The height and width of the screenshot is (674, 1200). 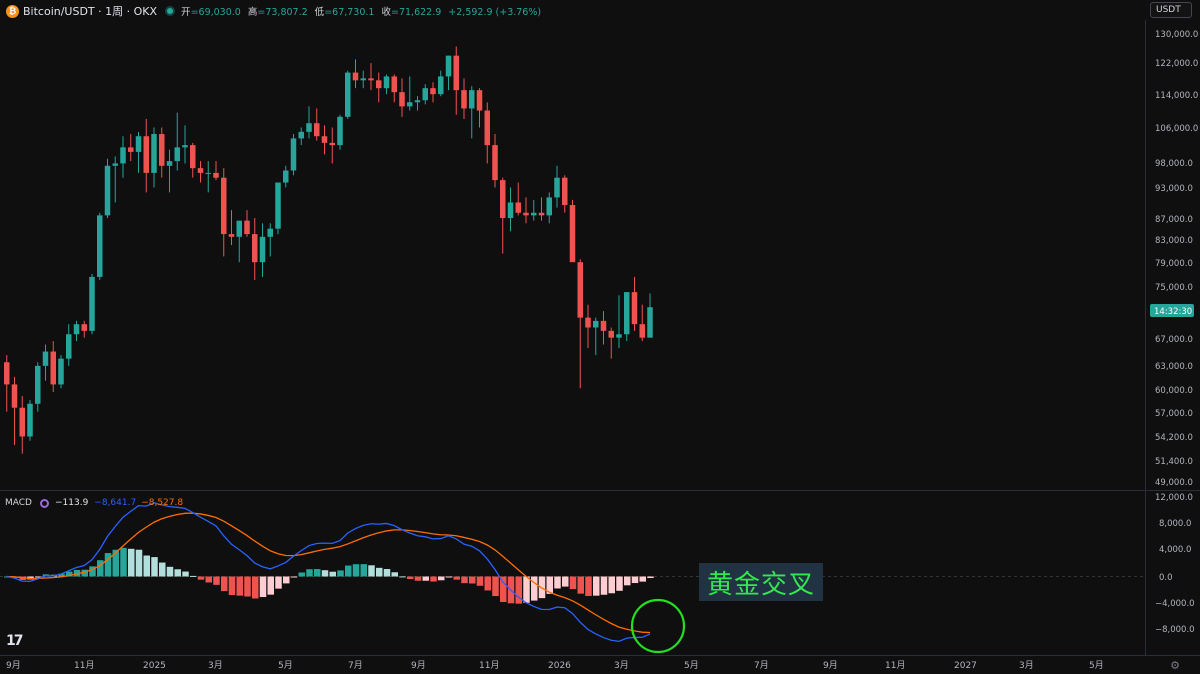 What do you see at coordinates (15, 641) in the screenshot?
I see `tradingview-logo-icon: 17` at bounding box center [15, 641].